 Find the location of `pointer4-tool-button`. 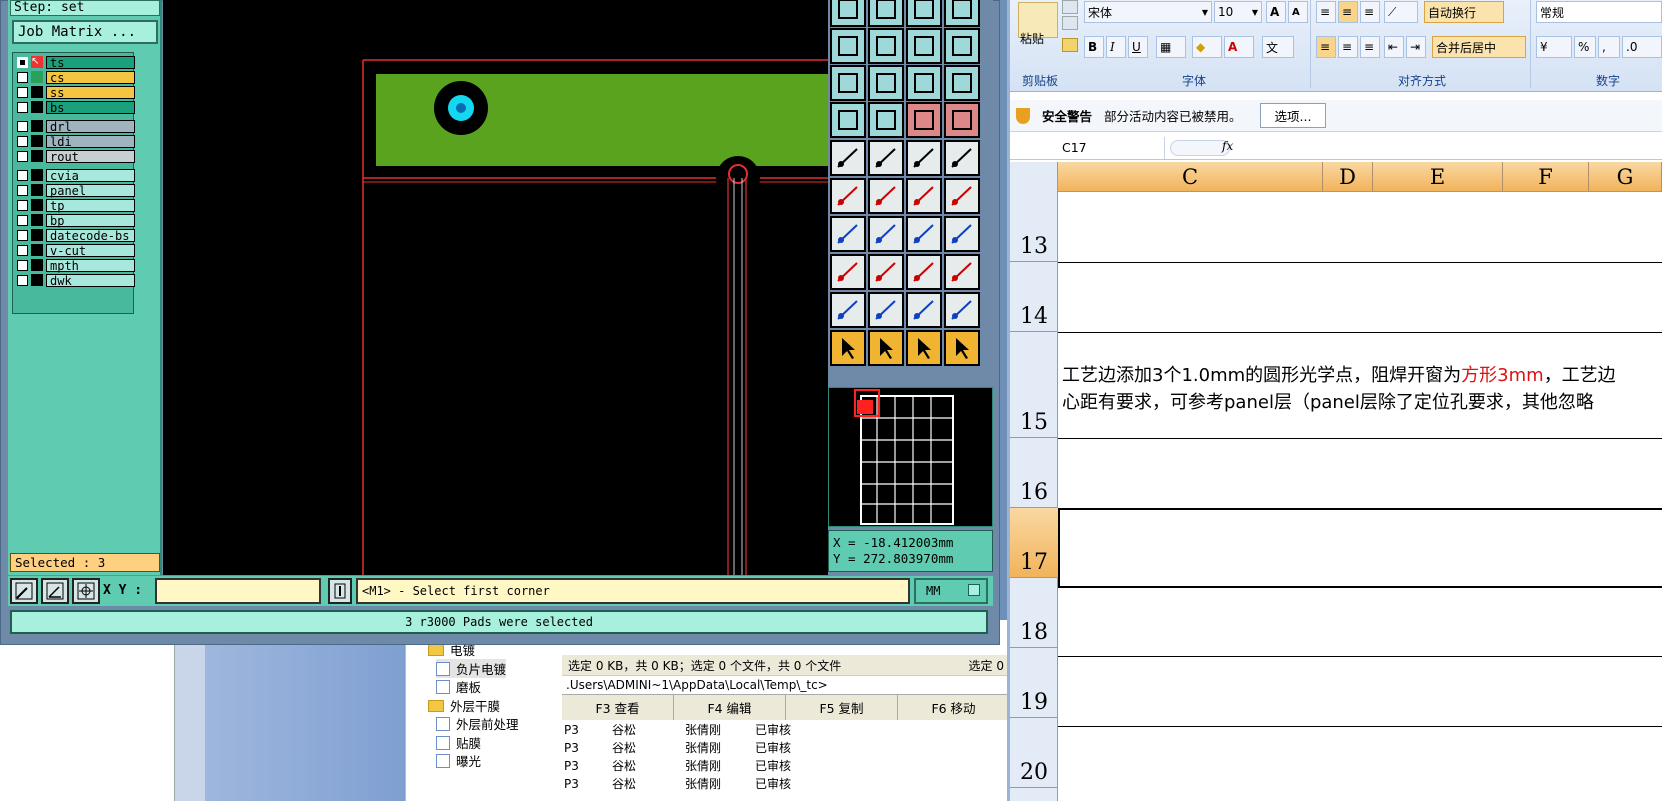

pointer4-tool-button is located at coordinates (962, 348).